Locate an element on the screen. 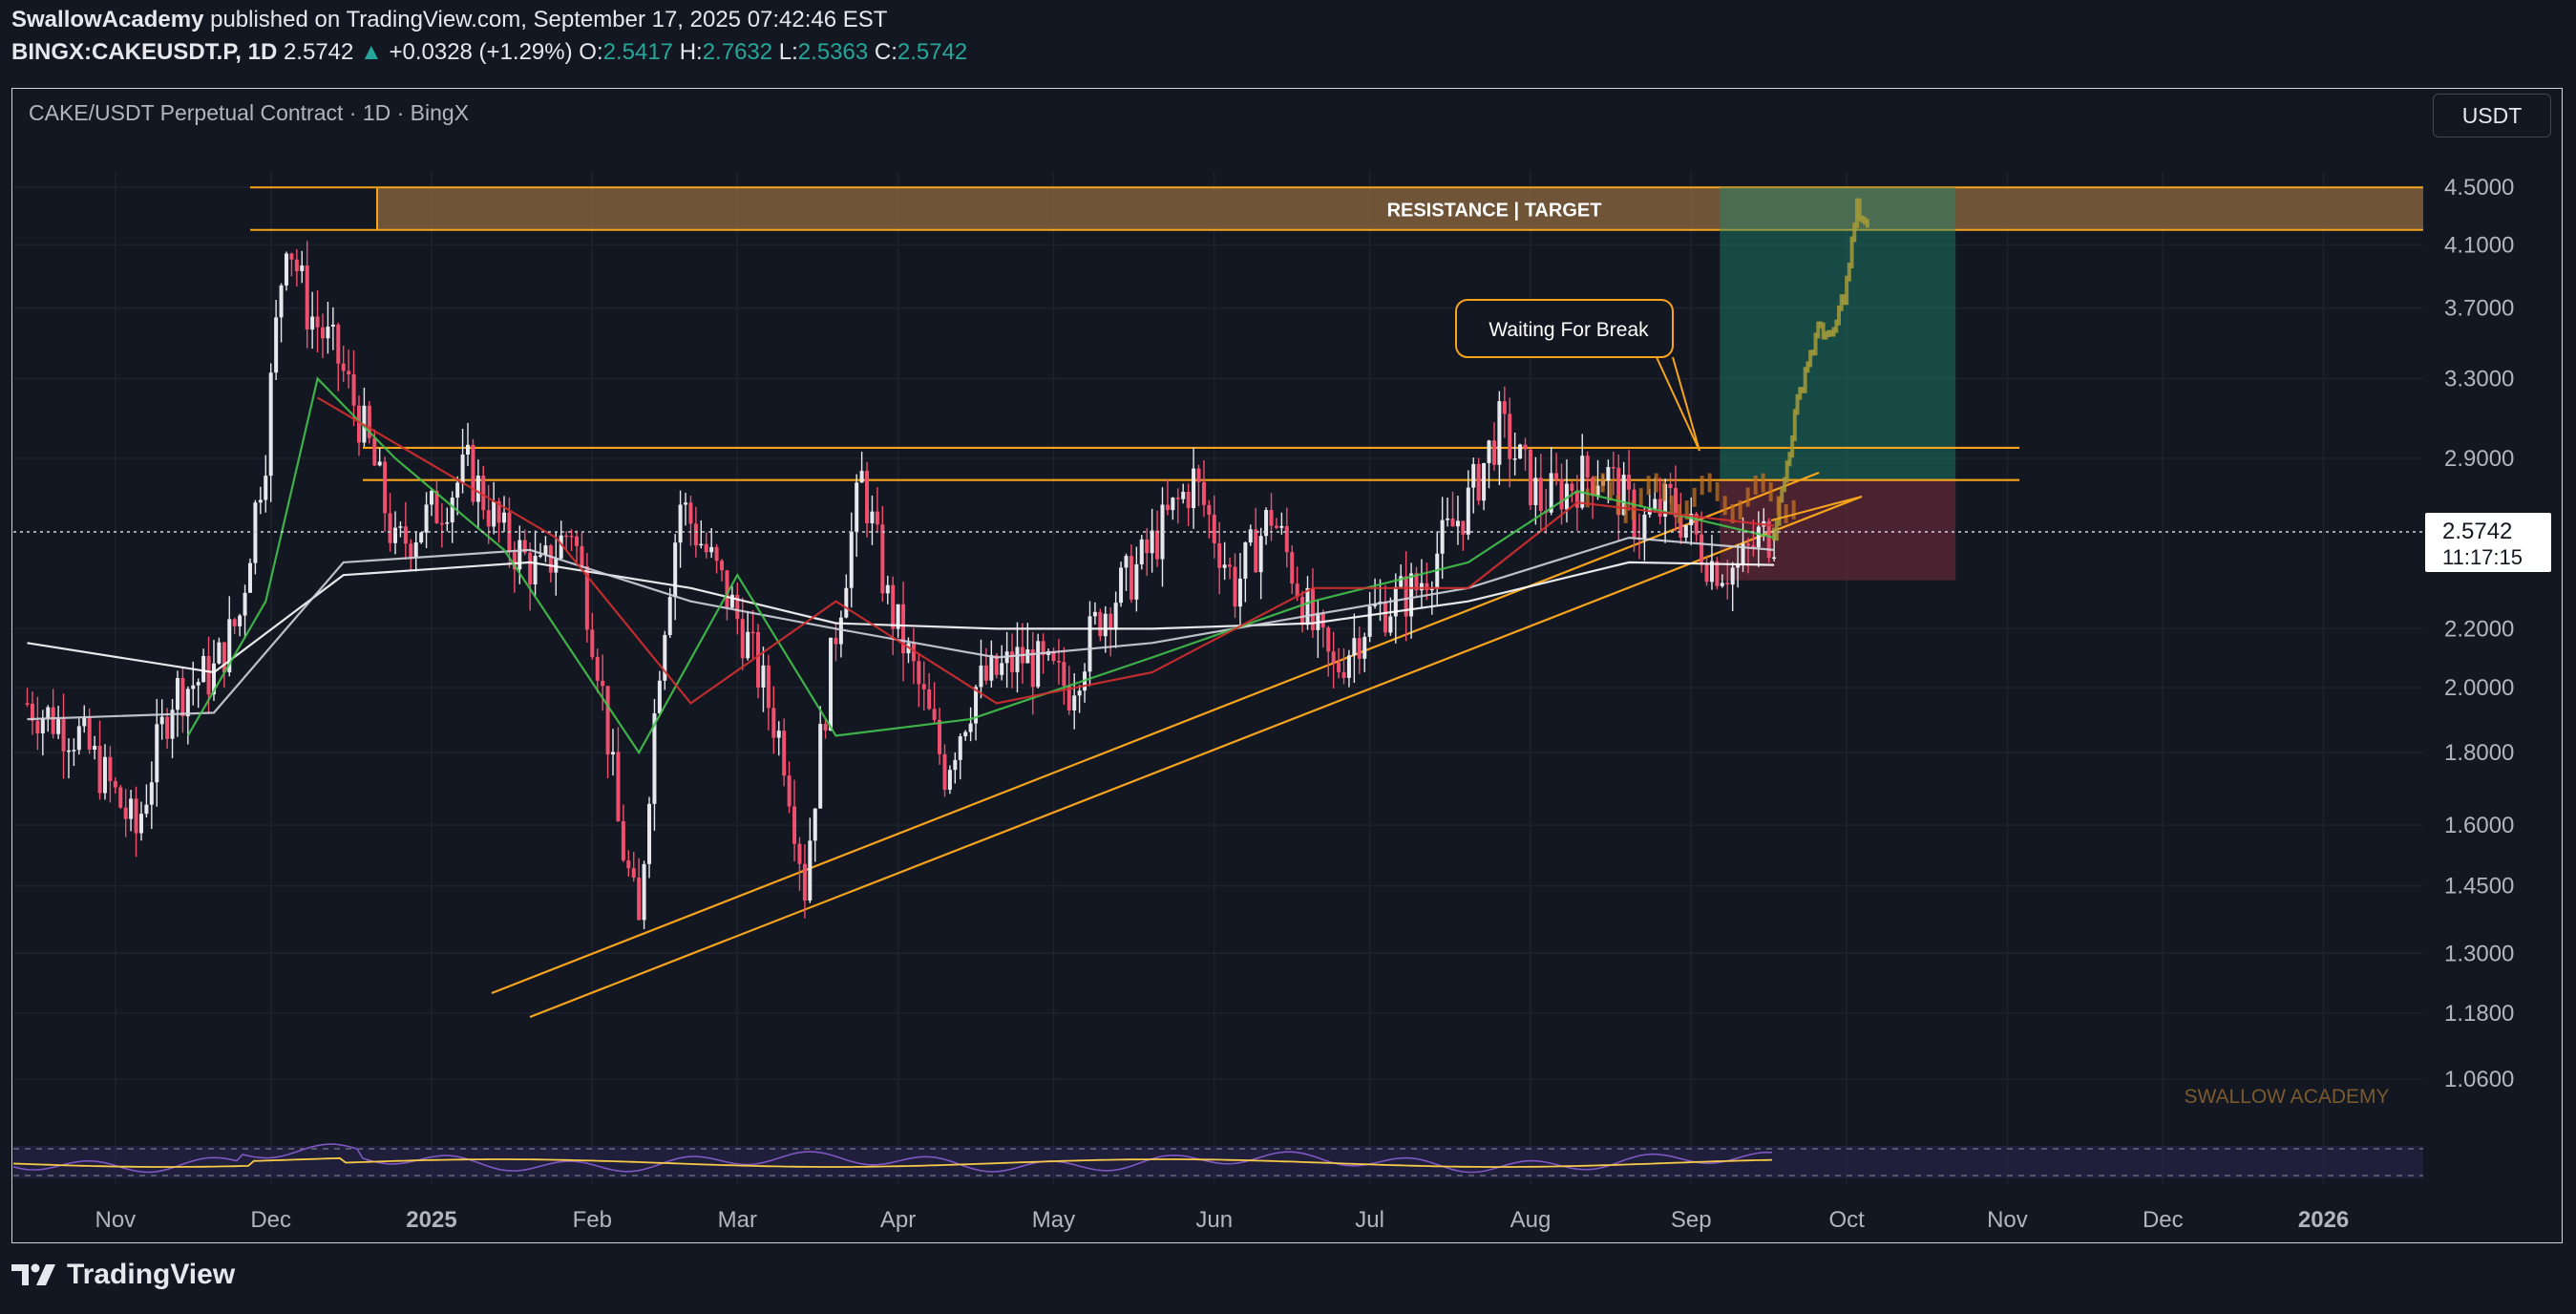 This screenshot has height=1314, width=2576. price-tick-label: 1.0600 is located at coordinates (2479, 1079).